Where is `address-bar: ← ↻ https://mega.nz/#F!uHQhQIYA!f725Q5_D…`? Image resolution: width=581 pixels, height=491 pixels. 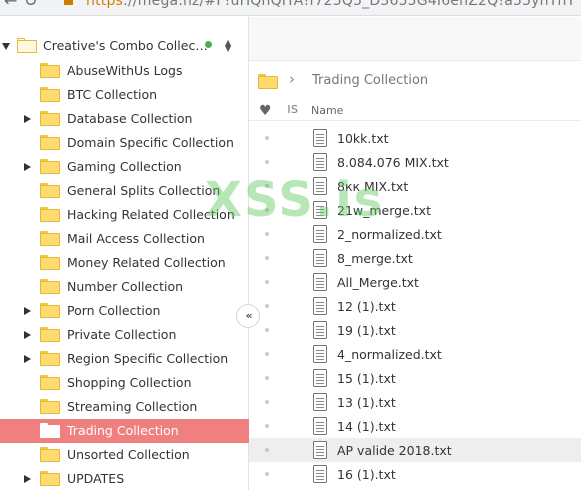 address-bar: ← ↻ https://mega.nz/#F!uHQhQIYA!f725Q5_D… is located at coordinates (290, 8).